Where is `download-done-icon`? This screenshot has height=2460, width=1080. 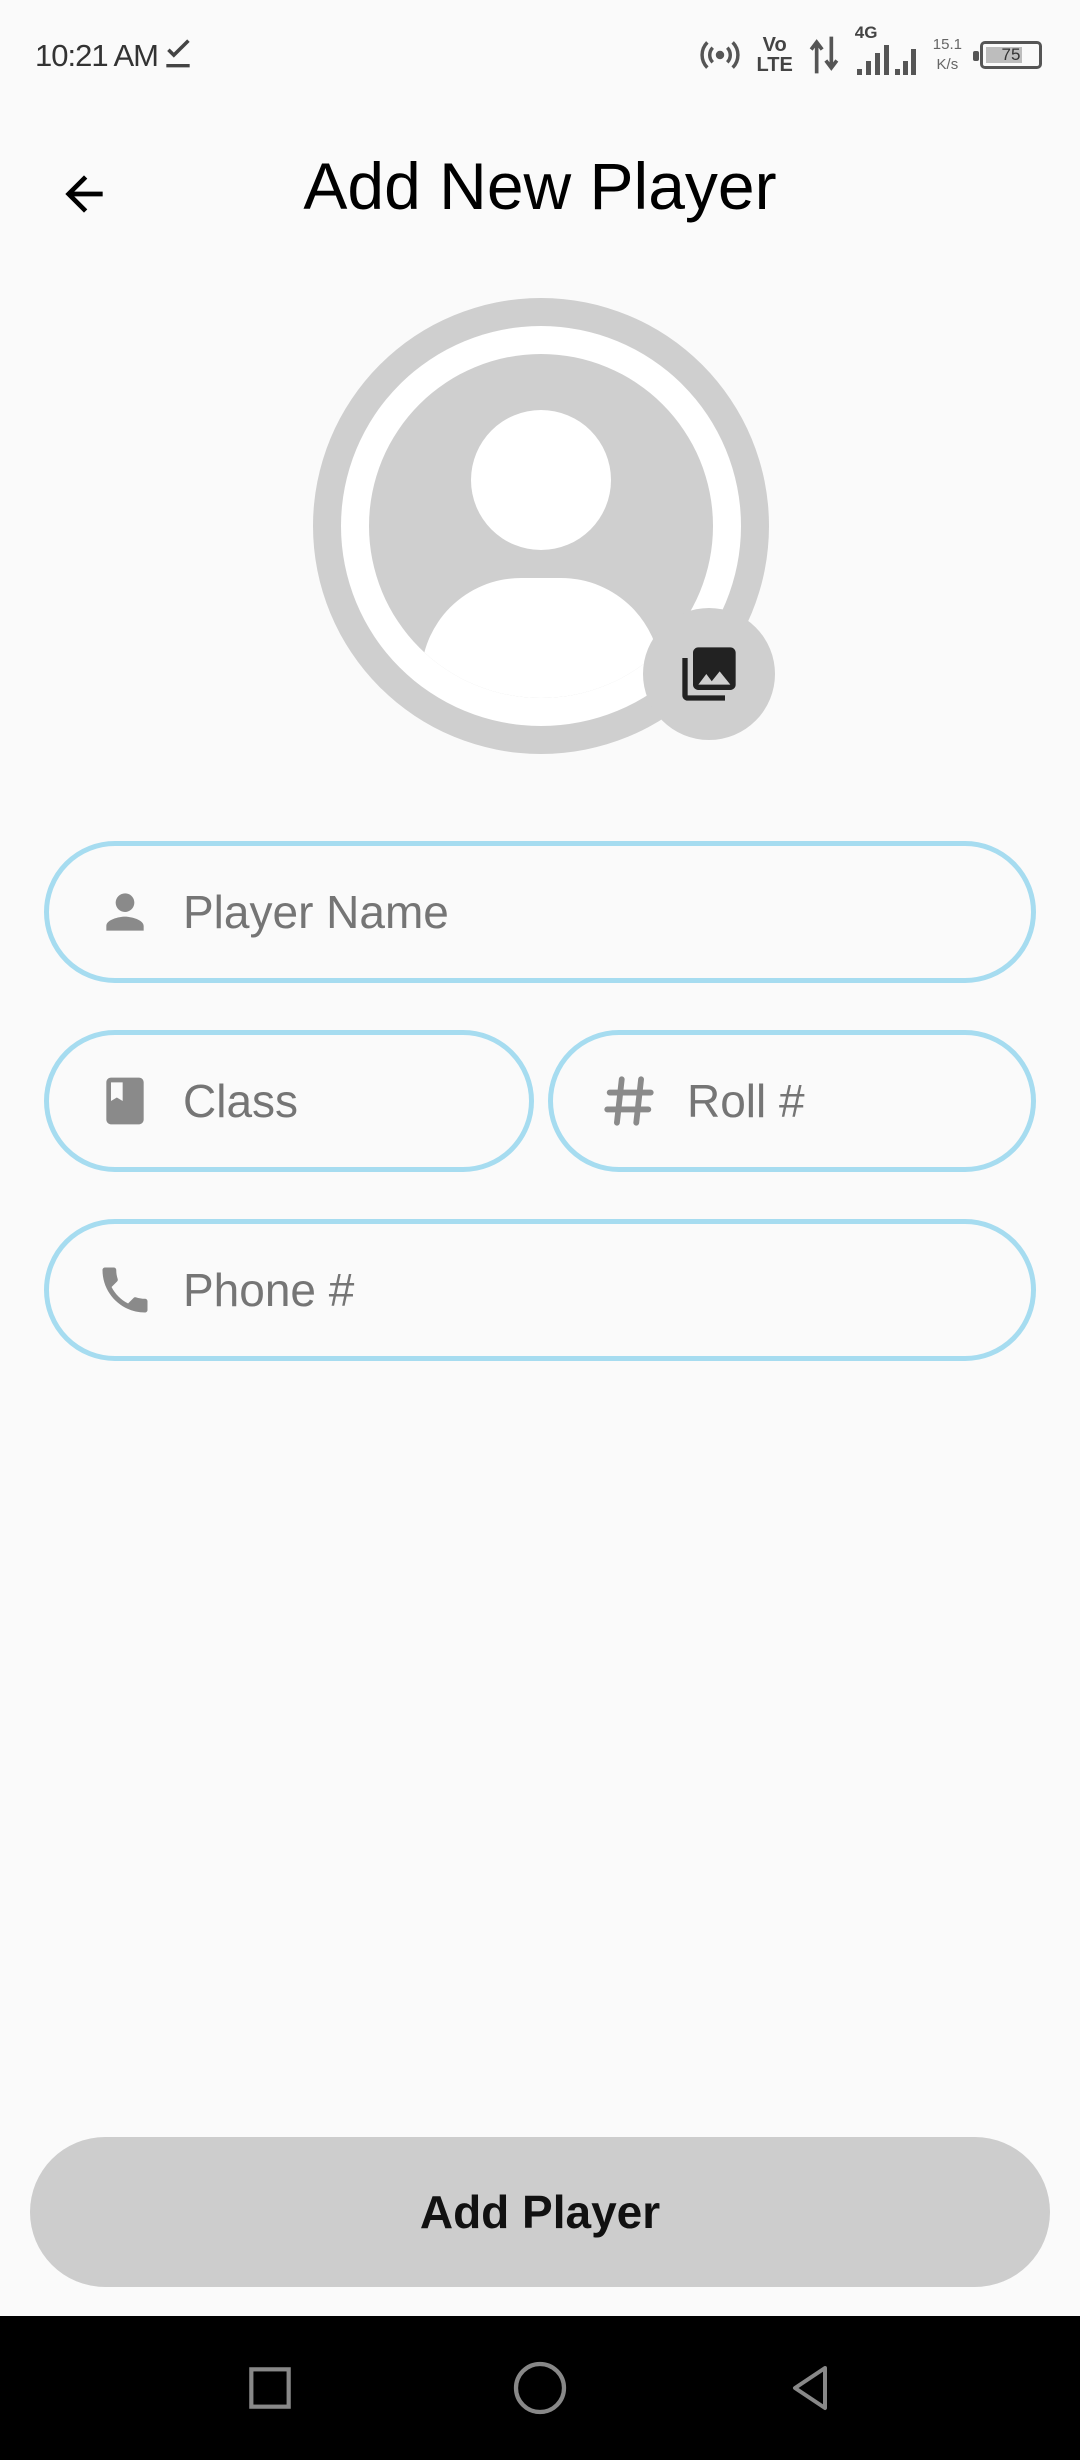 download-done-icon is located at coordinates (178, 53).